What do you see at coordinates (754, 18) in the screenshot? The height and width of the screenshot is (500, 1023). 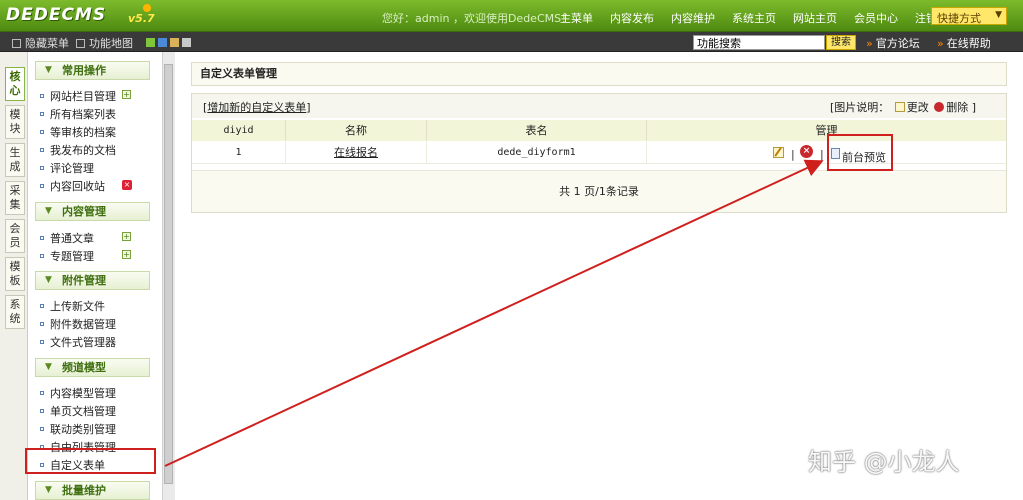 I see `nav-system-home: 系统主页` at bounding box center [754, 18].